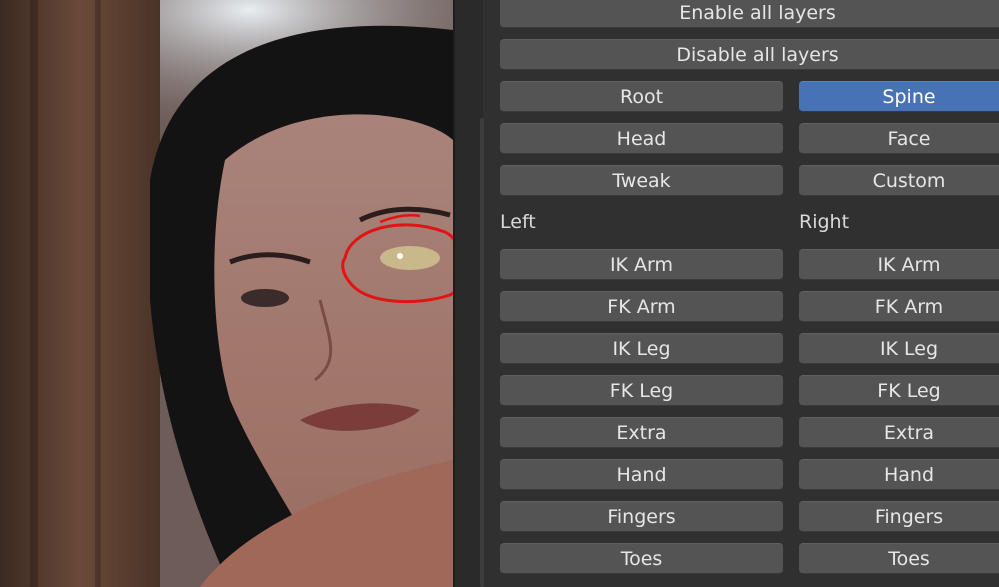 The height and width of the screenshot is (587, 999). I want to click on right-fk-leg-button: FK Leg, so click(899, 390).